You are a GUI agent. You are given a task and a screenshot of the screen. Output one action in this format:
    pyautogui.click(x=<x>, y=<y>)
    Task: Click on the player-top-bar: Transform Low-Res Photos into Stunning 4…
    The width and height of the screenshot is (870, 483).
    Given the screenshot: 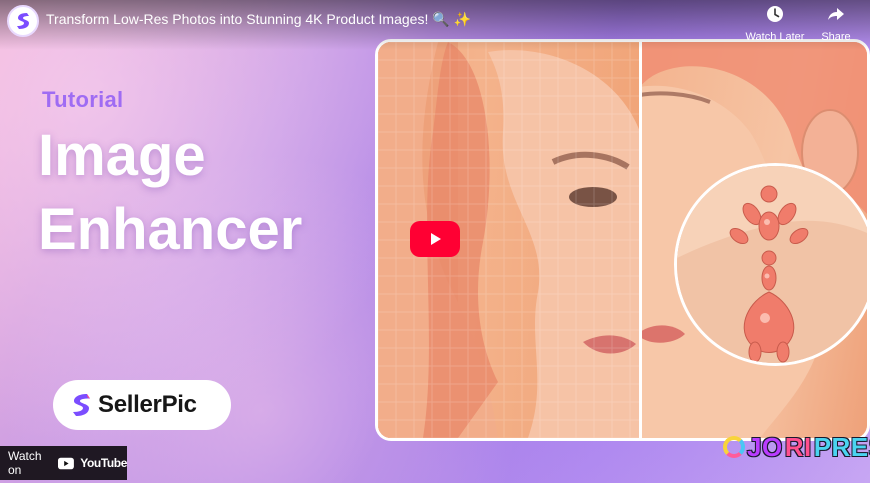 What is the action you would take?
    pyautogui.click(x=435, y=25)
    